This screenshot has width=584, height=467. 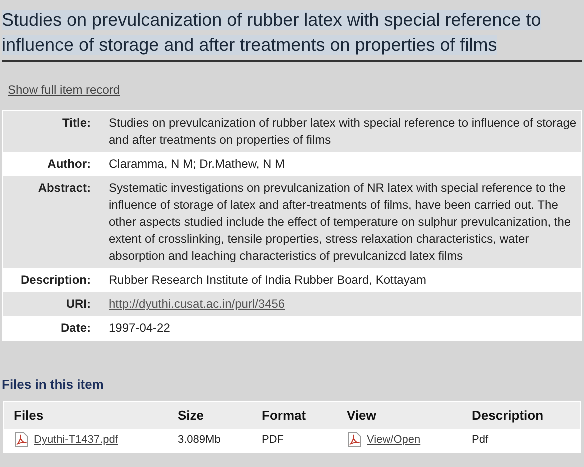 What do you see at coordinates (64, 188) in the screenshot?
I see `field-label: Abstract:` at bounding box center [64, 188].